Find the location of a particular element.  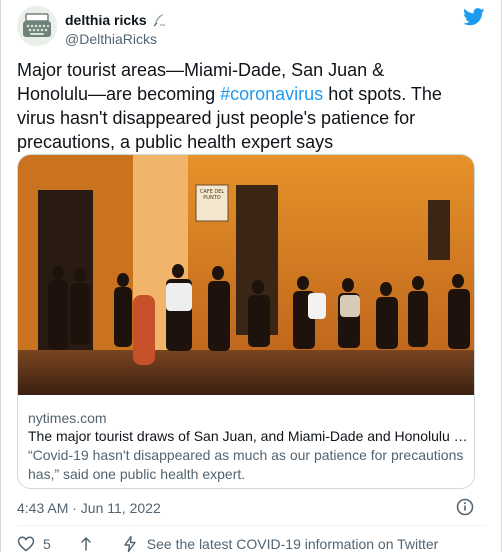

like-button: 5 is located at coordinates (34, 544).